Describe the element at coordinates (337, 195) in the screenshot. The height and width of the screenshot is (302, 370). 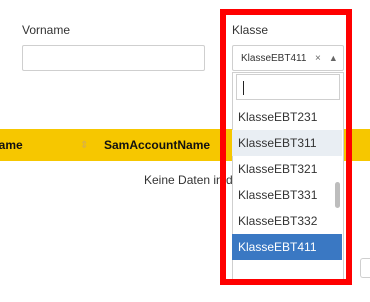
I see `dropdown-scrollbar` at that location.